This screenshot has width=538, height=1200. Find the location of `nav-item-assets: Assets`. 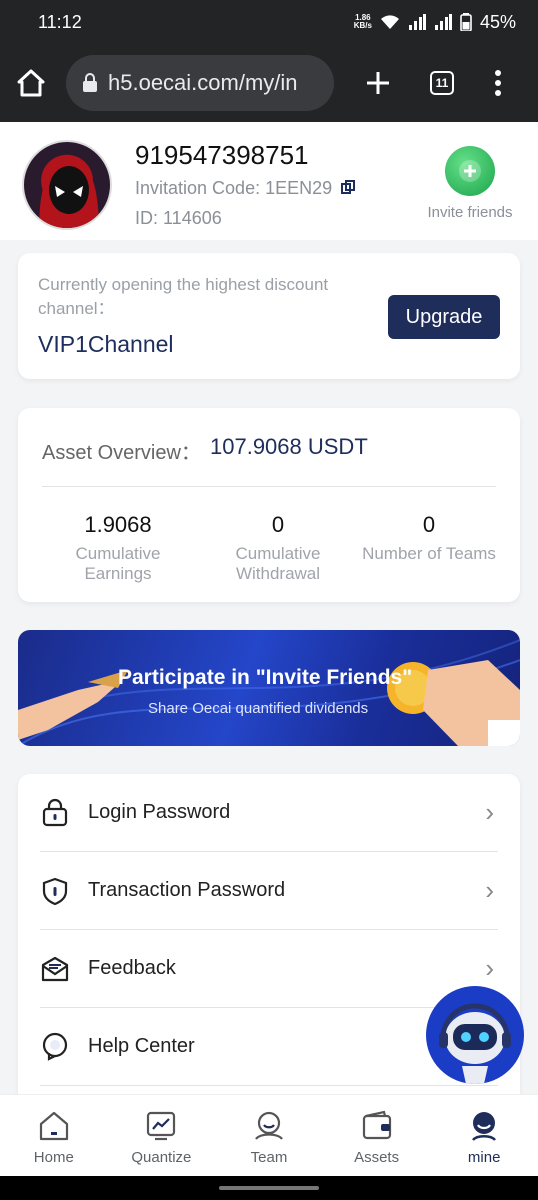

nav-item-assets: Assets is located at coordinates (377, 1135).